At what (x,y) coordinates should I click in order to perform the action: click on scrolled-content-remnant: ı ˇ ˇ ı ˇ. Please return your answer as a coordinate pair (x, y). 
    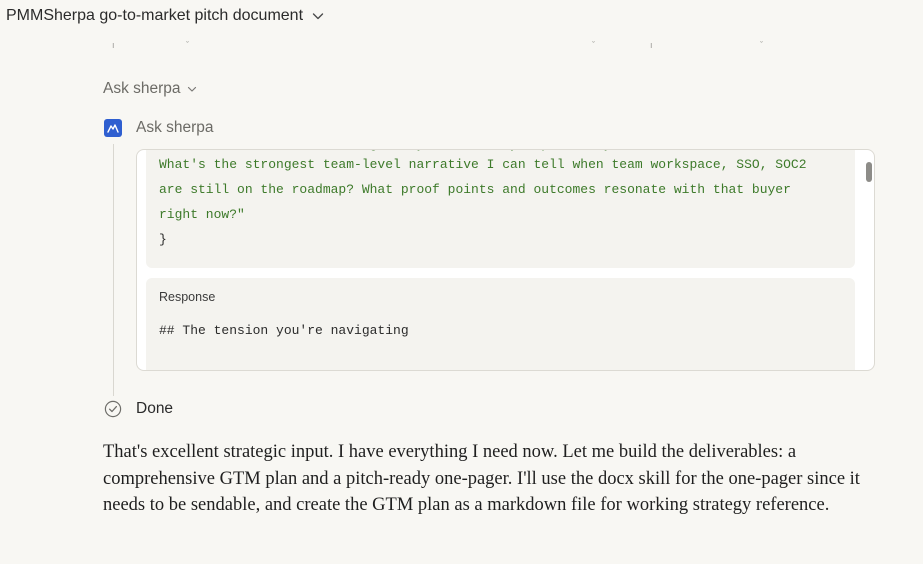
    Looking at the image, I should click on (437, 45).